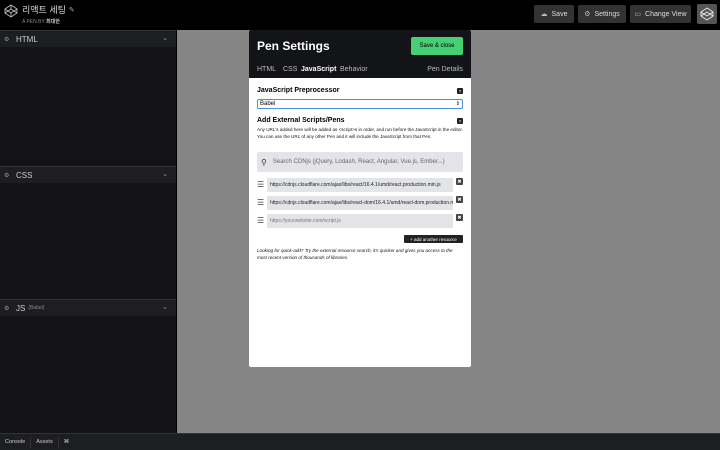 This screenshot has width=720, height=450. I want to click on select-arrows-icon: ⇕, so click(457, 104).